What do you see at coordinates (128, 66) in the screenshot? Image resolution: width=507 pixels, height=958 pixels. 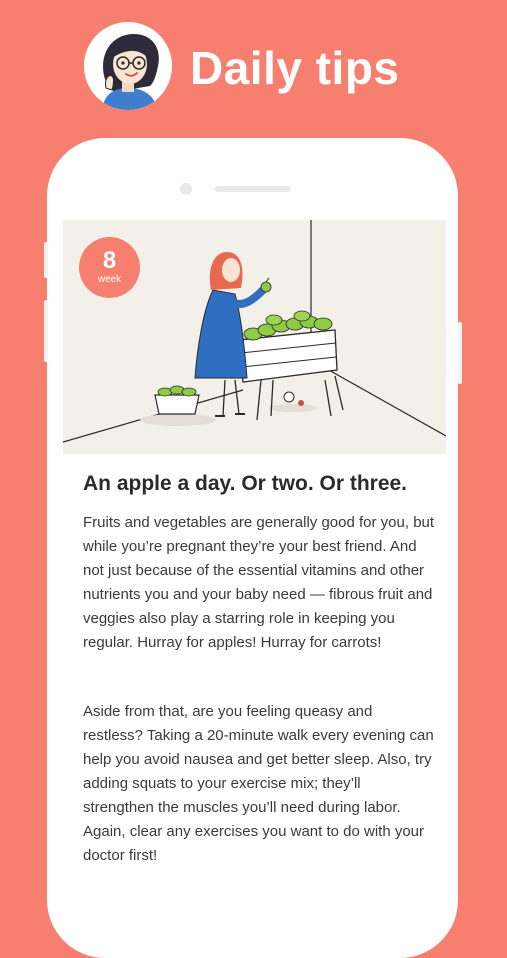 I see `woman-avatar-icon` at bounding box center [128, 66].